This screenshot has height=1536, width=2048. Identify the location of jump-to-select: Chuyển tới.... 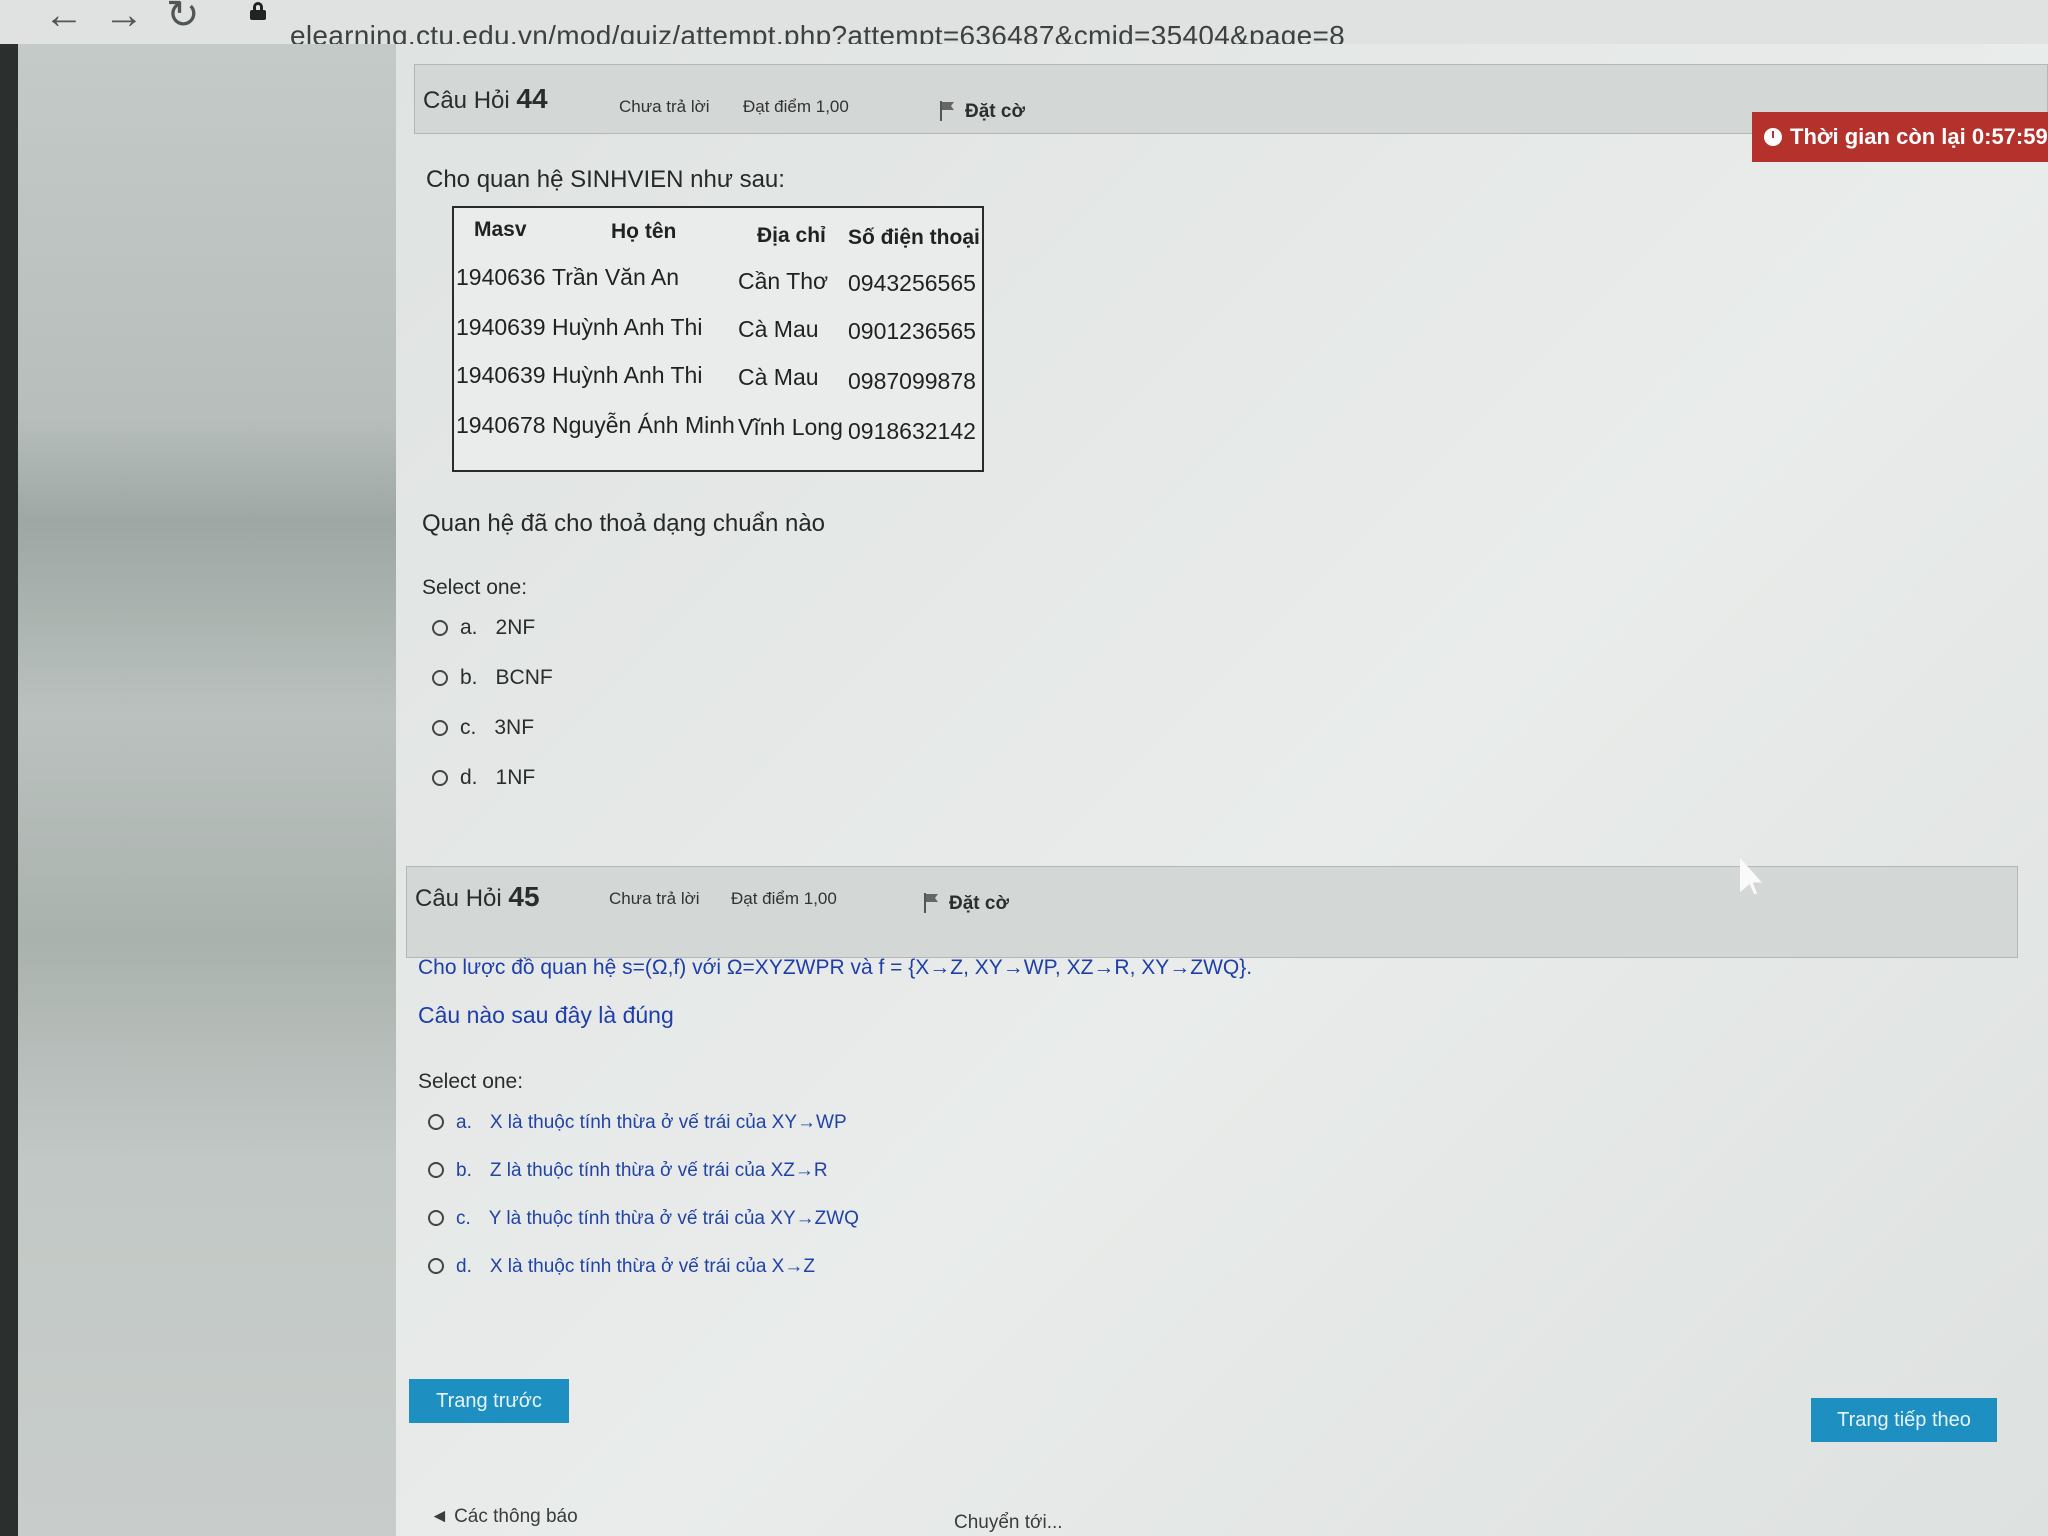
(1008, 1523).